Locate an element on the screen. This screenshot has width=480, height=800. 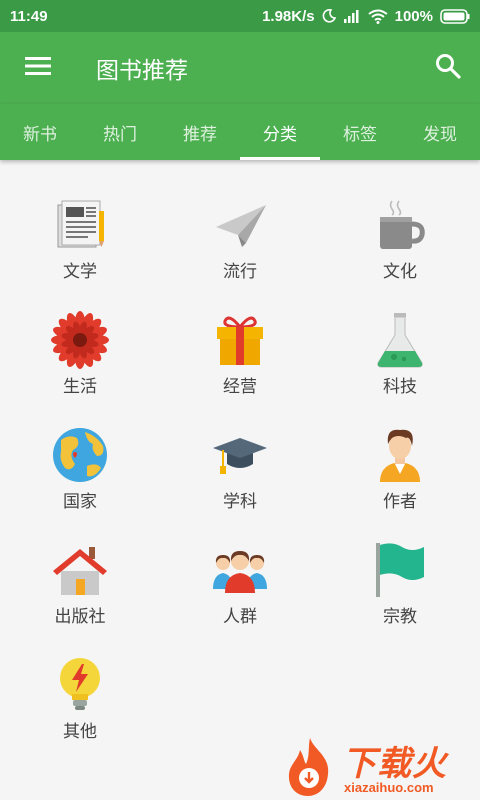
gift-box-icon is located at coordinates (240, 340).